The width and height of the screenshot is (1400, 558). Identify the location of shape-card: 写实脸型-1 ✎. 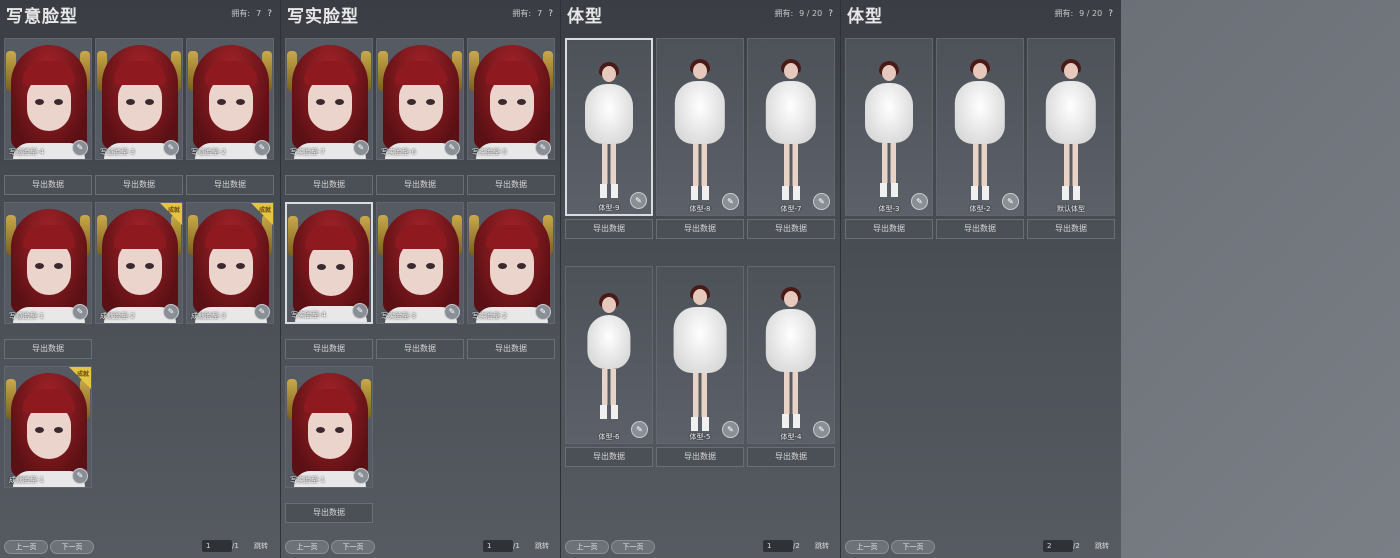
(329, 427).